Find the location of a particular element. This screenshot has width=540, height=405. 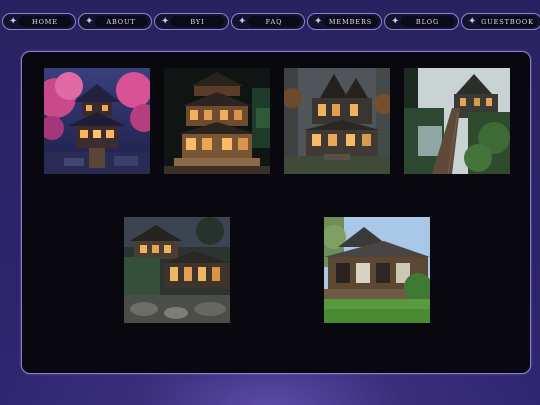

boardwalk-house-illustration is located at coordinates (457, 121).